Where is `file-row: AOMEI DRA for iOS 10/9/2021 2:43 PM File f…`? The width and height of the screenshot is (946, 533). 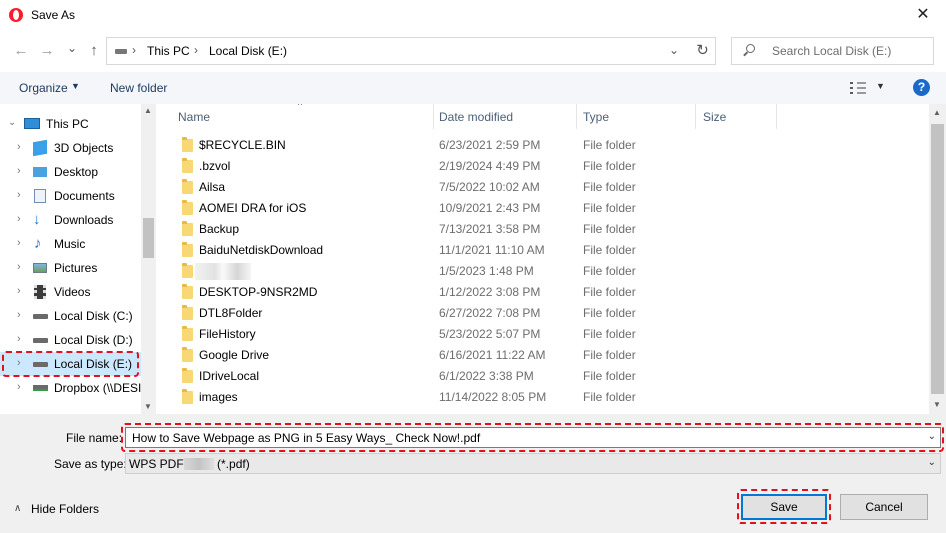 file-row: AOMEI DRA for iOS 10/9/2021 2:43 PM File f… is located at coordinates (545, 208).